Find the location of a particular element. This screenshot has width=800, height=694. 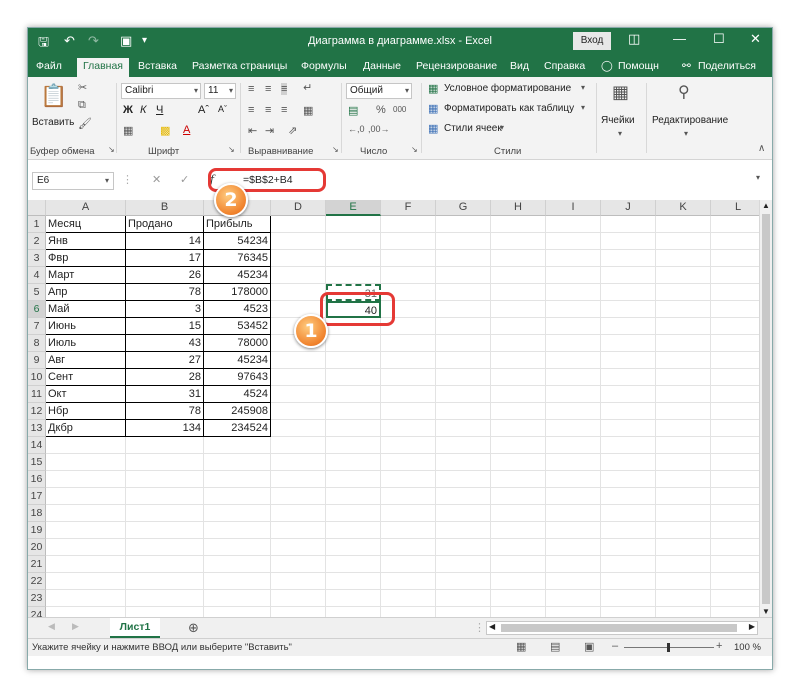

lightbulb-icon: ◯ is located at coordinates (607, 66).